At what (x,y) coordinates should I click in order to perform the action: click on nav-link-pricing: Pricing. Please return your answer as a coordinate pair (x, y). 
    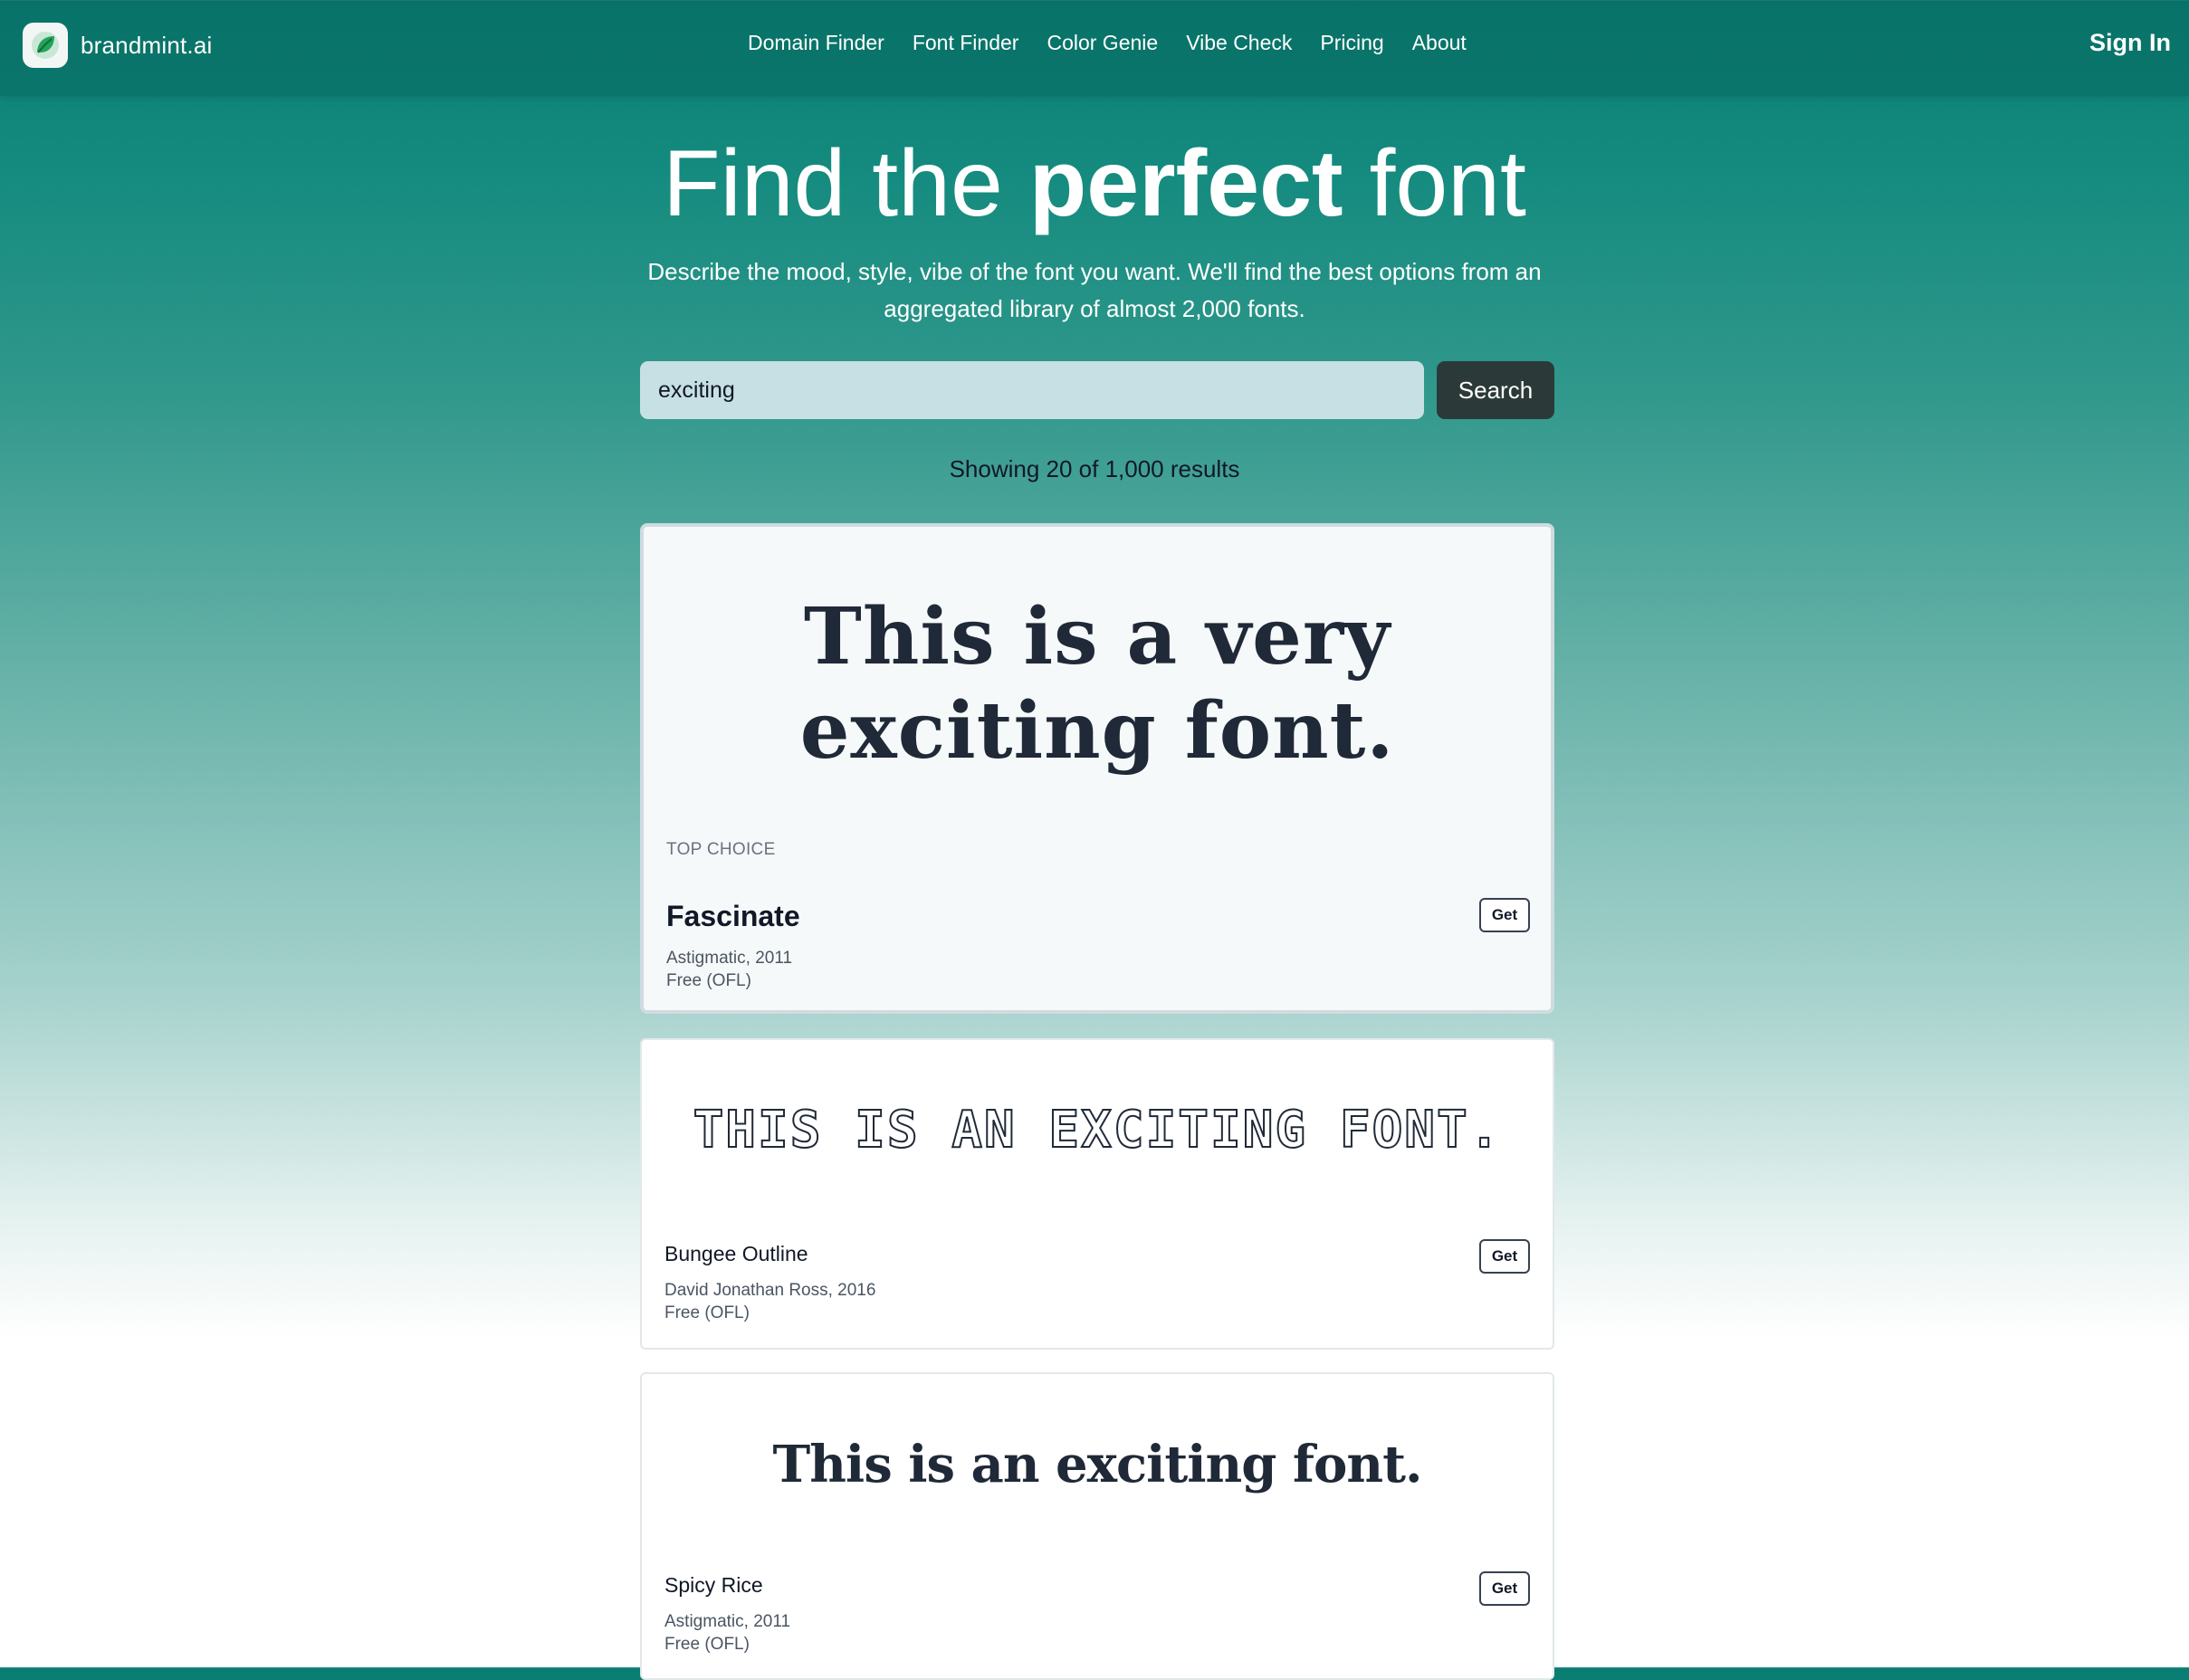
    Looking at the image, I should click on (1351, 43).